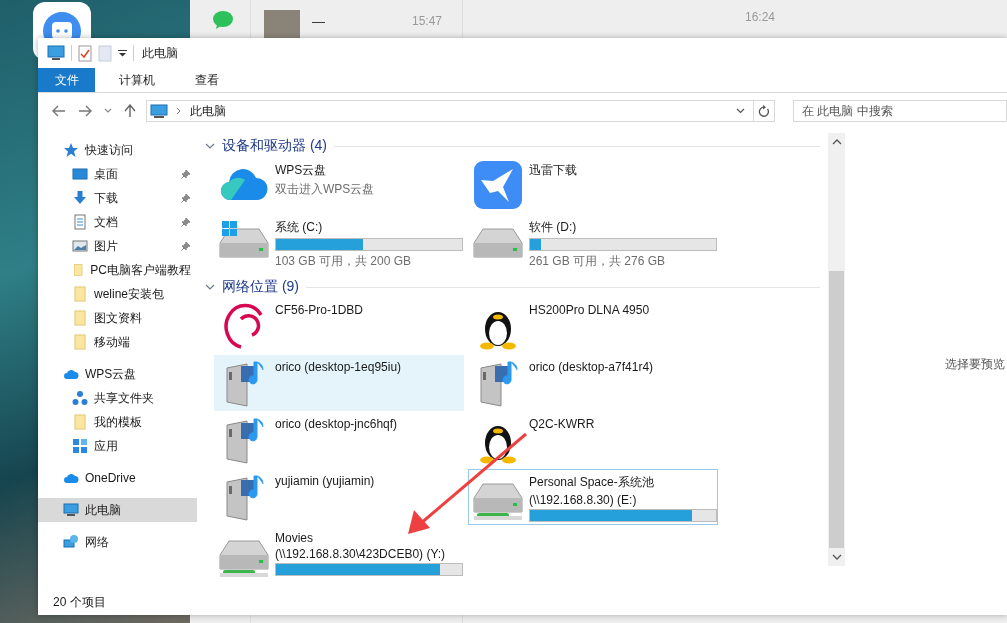 Image resolution: width=1007 pixels, height=623 pixels. I want to click on sidebar-item: weline安装包, so click(117, 294).